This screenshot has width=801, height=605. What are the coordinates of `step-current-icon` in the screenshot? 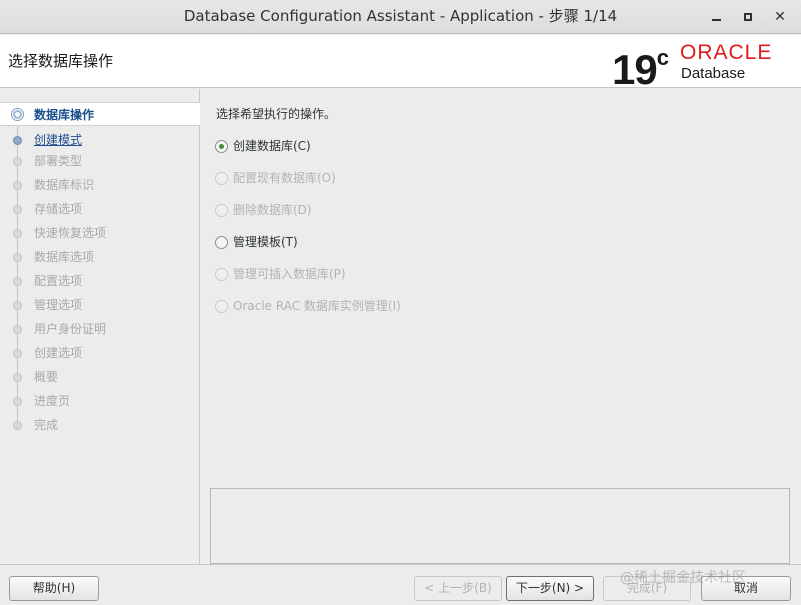 It's located at (17, 114).